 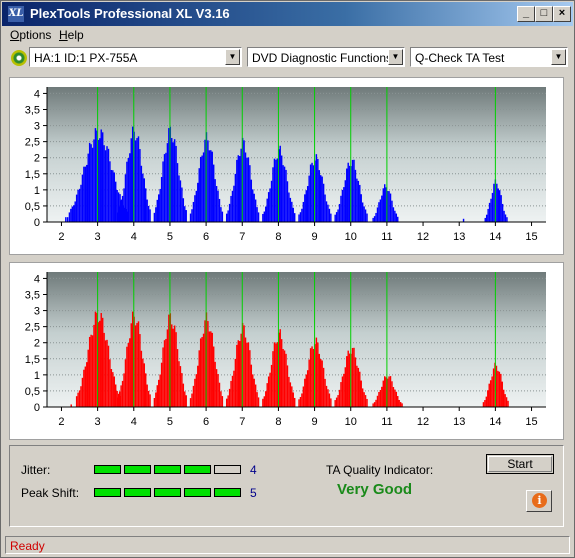 What do you see at coordinates (287, 14) in the screenshot?
I see `title-bar: XL PlexTools Professional XL V3.16 _ □ ×` at bounding box center [287, 14].